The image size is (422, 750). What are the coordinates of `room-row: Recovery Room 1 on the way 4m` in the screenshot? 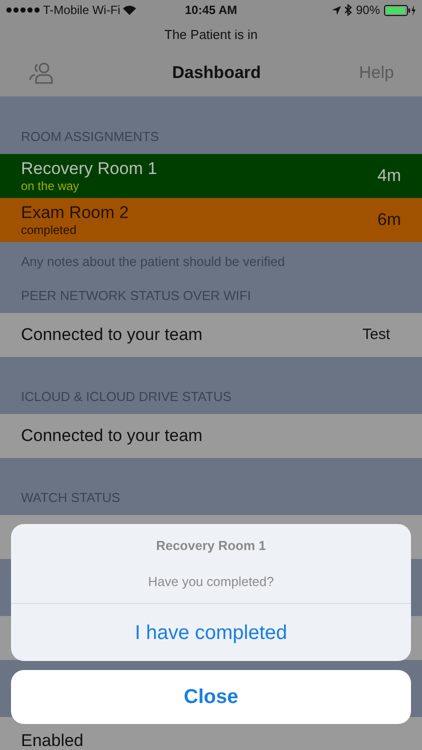 It's located at (211, 176).